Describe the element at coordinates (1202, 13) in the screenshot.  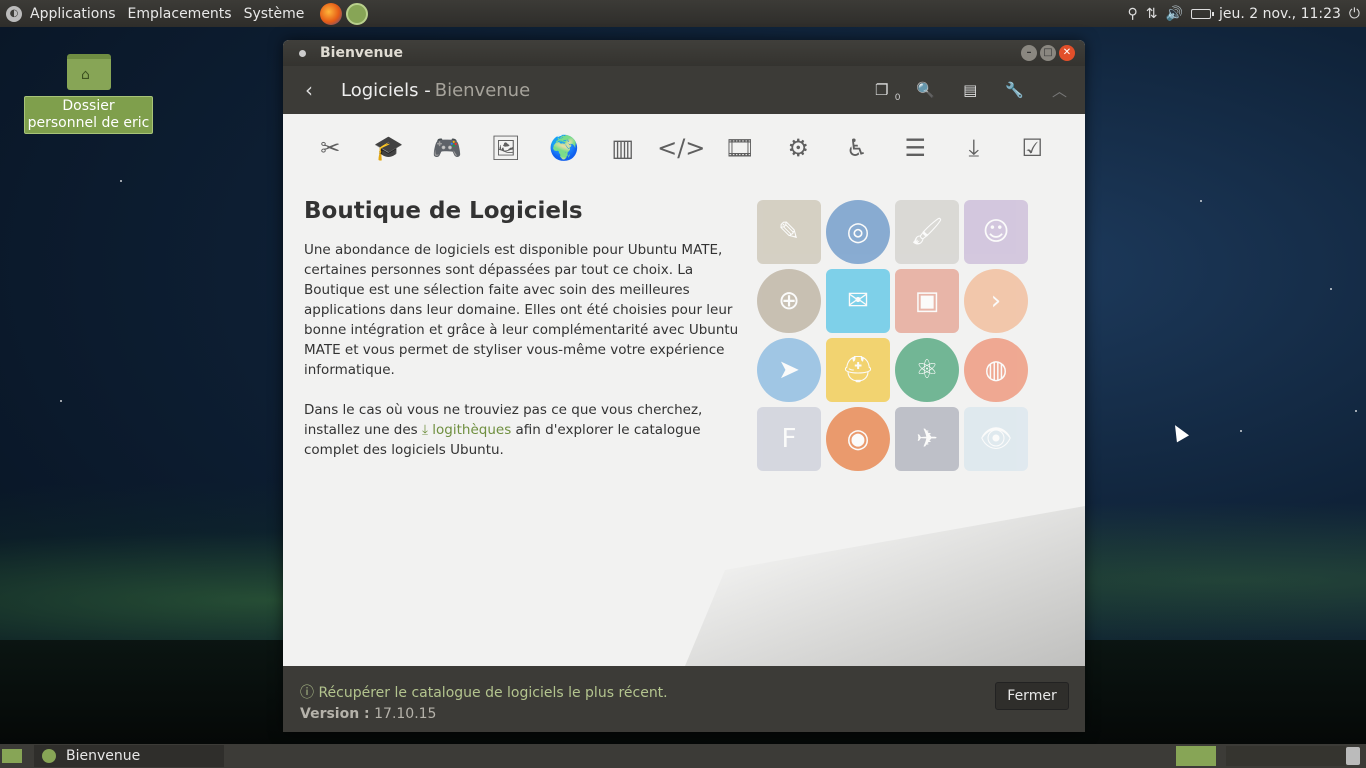
I see `battery-icon` at that location.